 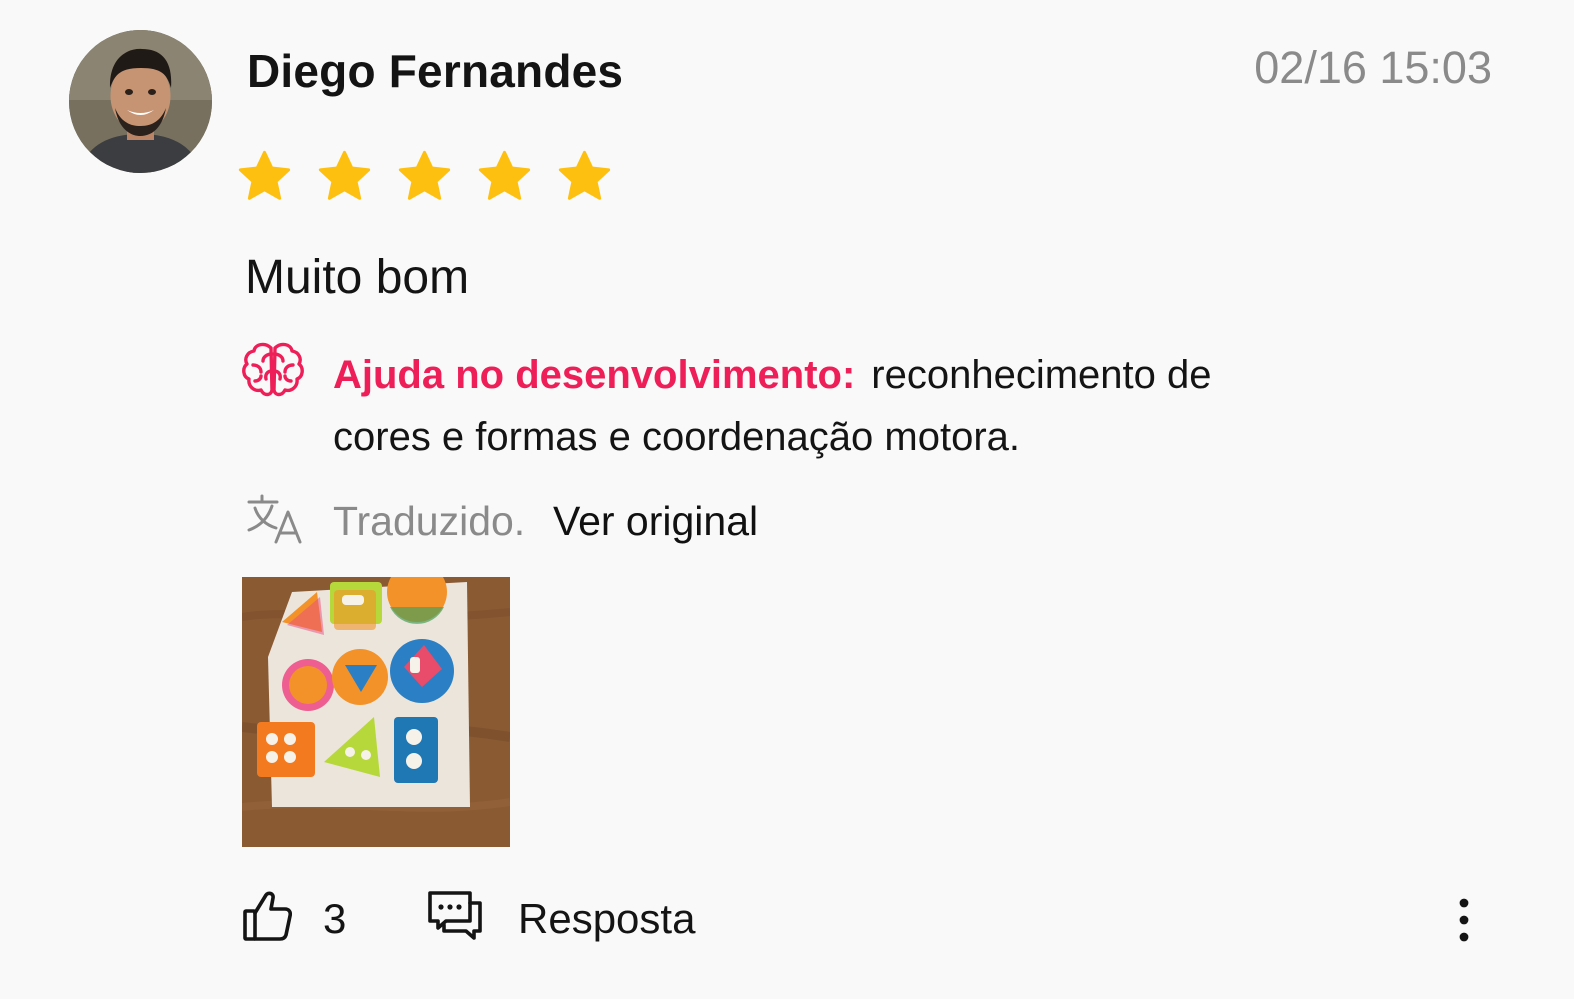 What do you see at coordinates (455, 915) in the screenshot?
I see `chat-bubbles-icon` at bounding box center [455, 915].